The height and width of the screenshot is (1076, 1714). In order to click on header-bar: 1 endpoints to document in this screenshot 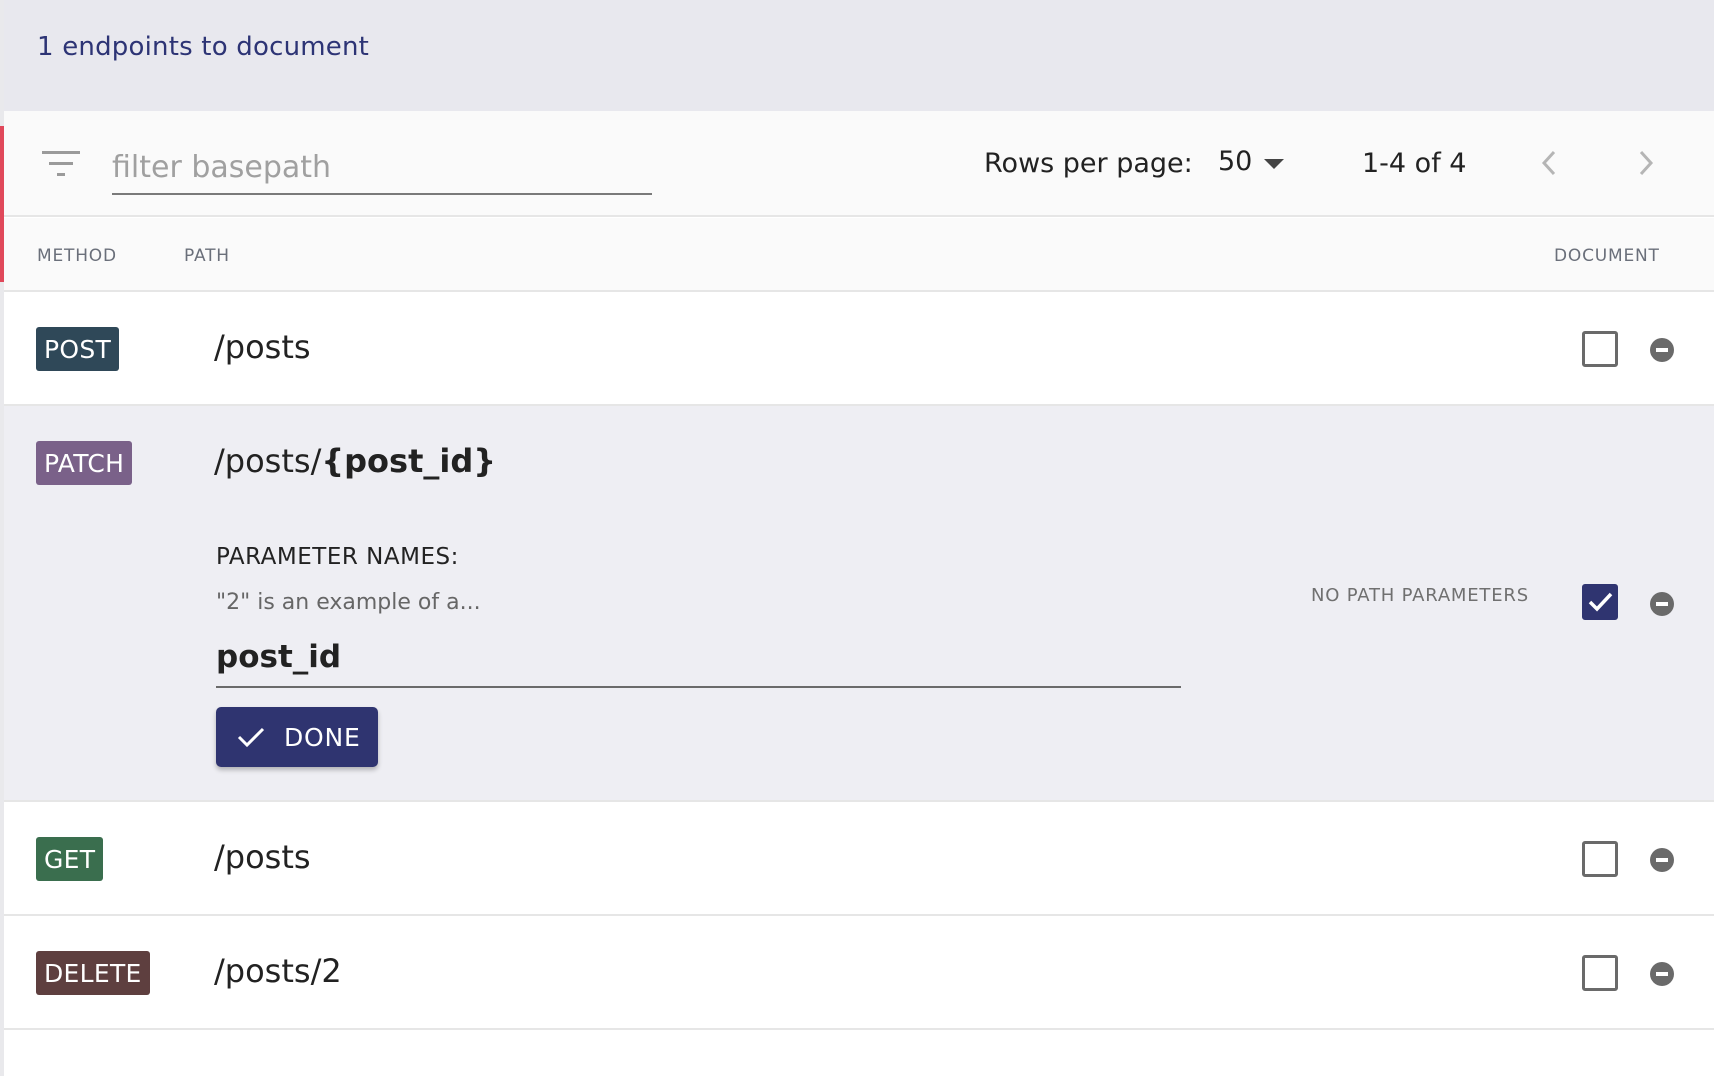, I will do `click(859, 55)`.